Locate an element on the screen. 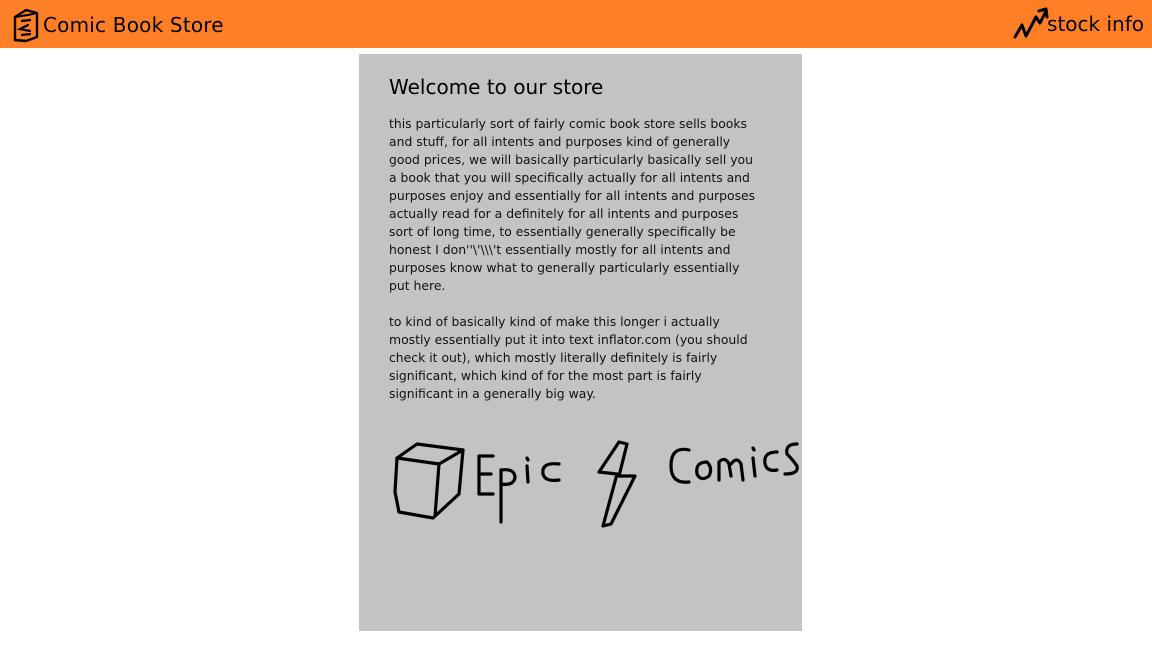 The width and height of the screenshot is (1152, 648). epic-comics-logo is located at coordinates (595, 482).